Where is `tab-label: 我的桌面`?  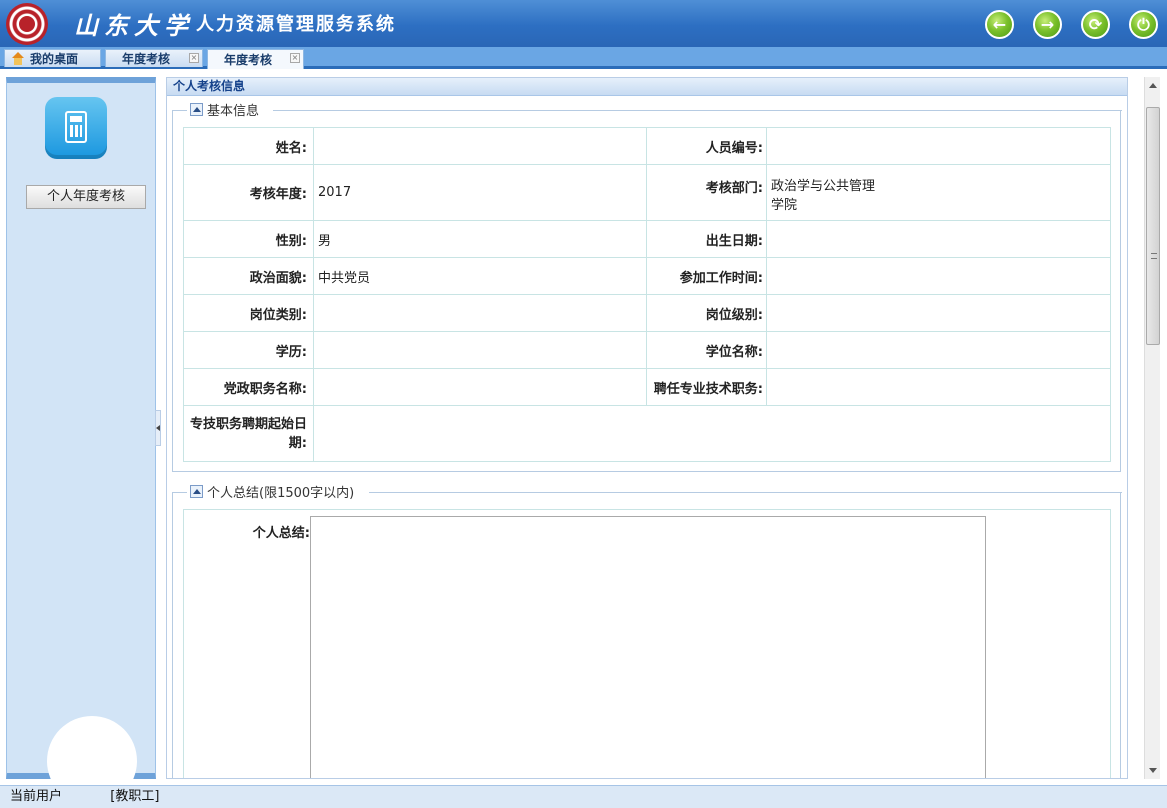 tab-label: 我的桌面 is located at coordinates (54, 59).